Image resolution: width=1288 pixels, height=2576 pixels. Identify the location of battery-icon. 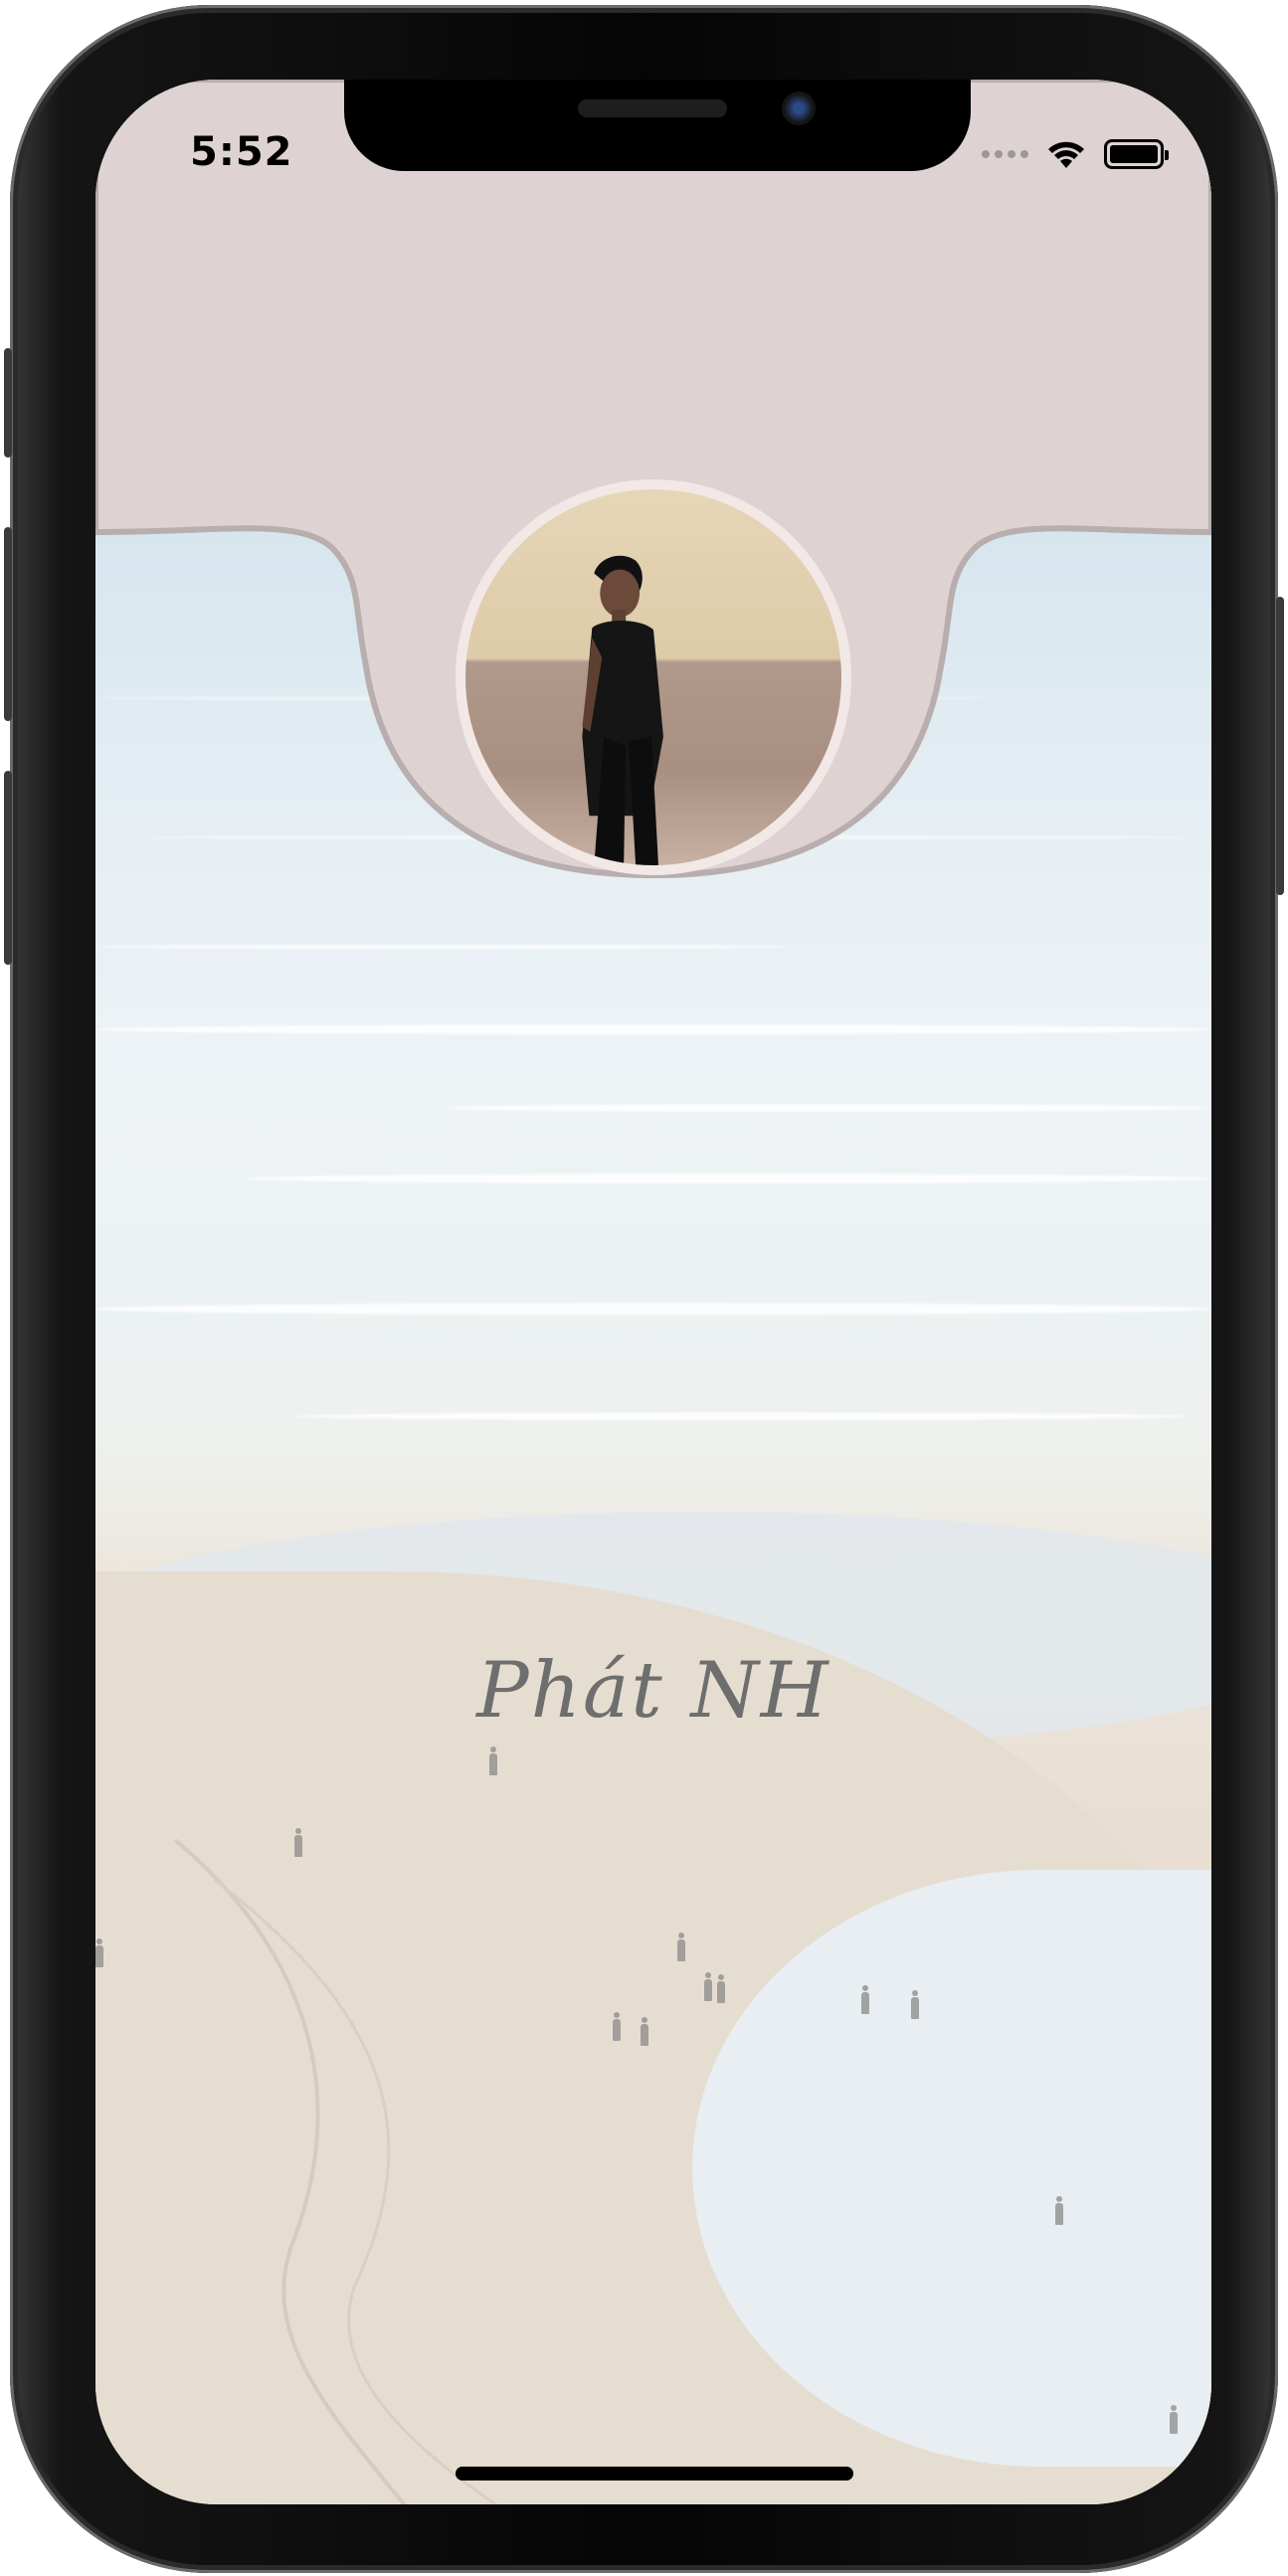
(1136, 154).